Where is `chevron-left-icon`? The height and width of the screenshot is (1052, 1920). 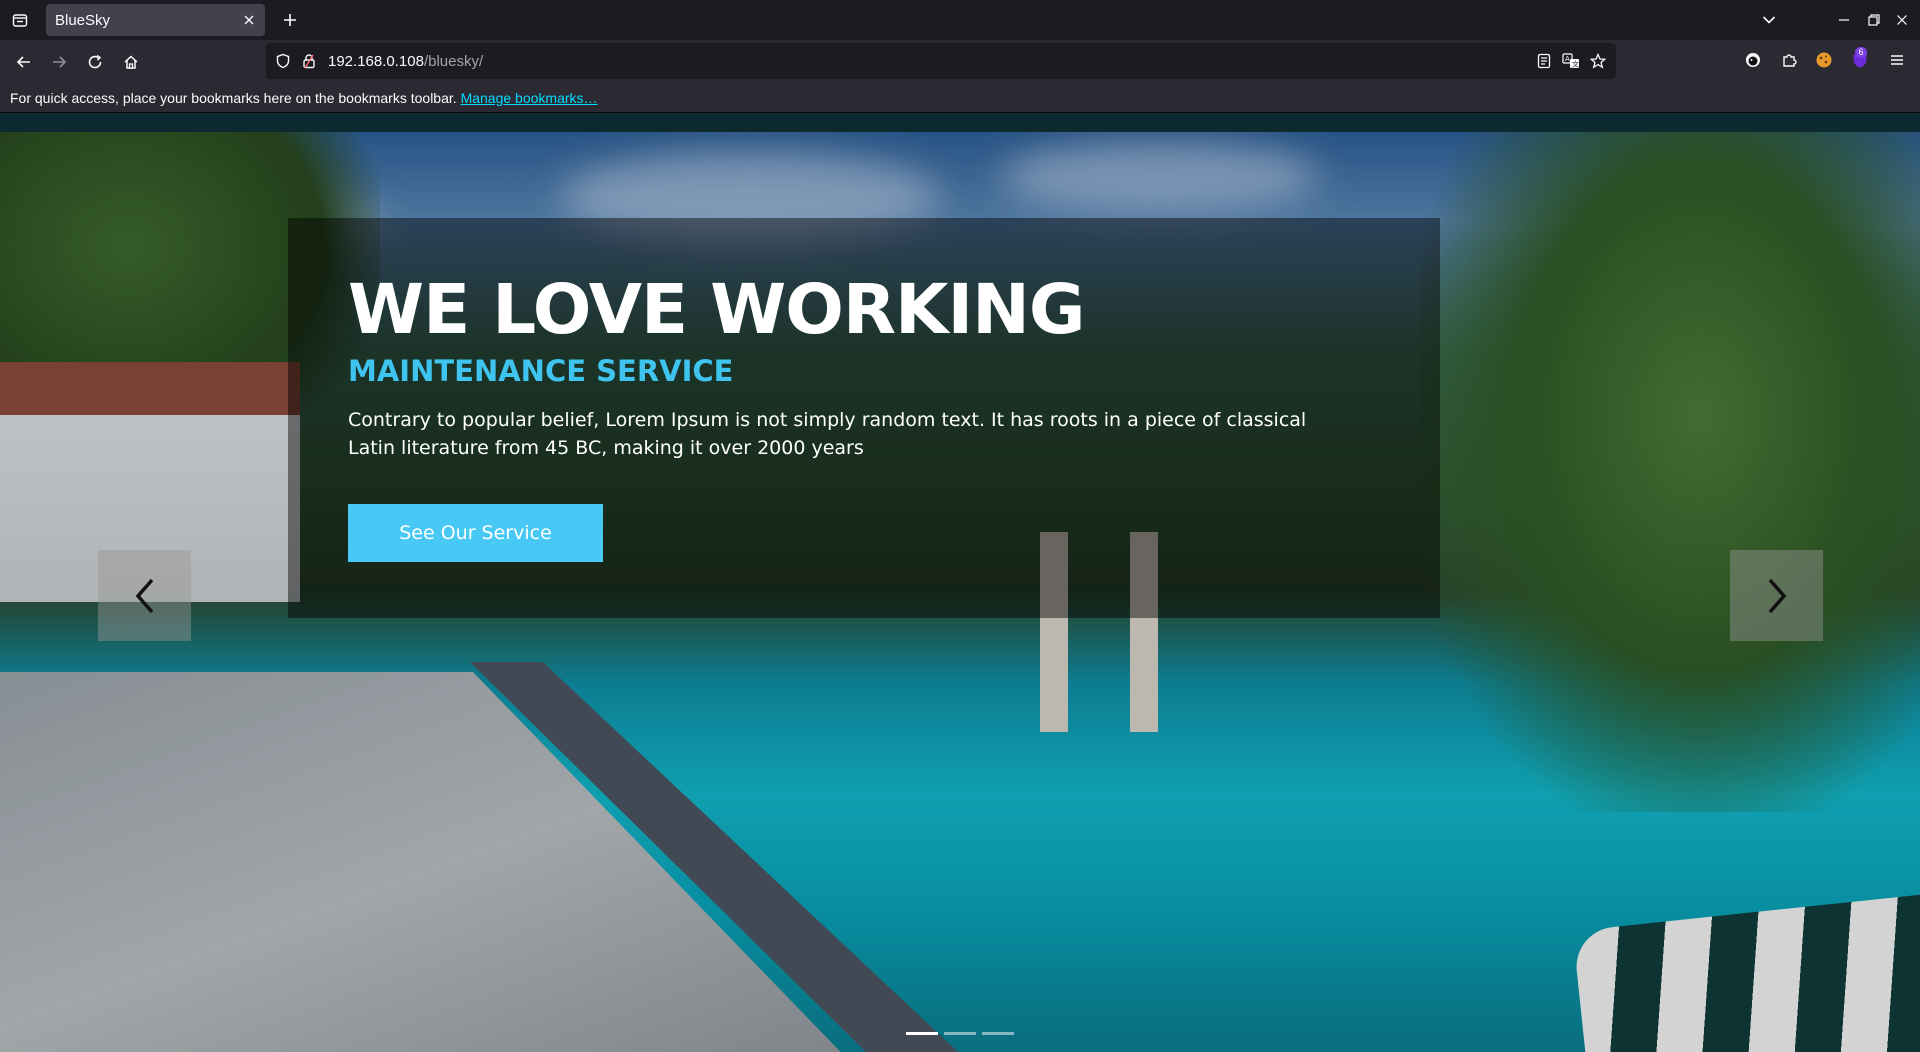 chevron-left-icon is located at coordinates (144, 595).